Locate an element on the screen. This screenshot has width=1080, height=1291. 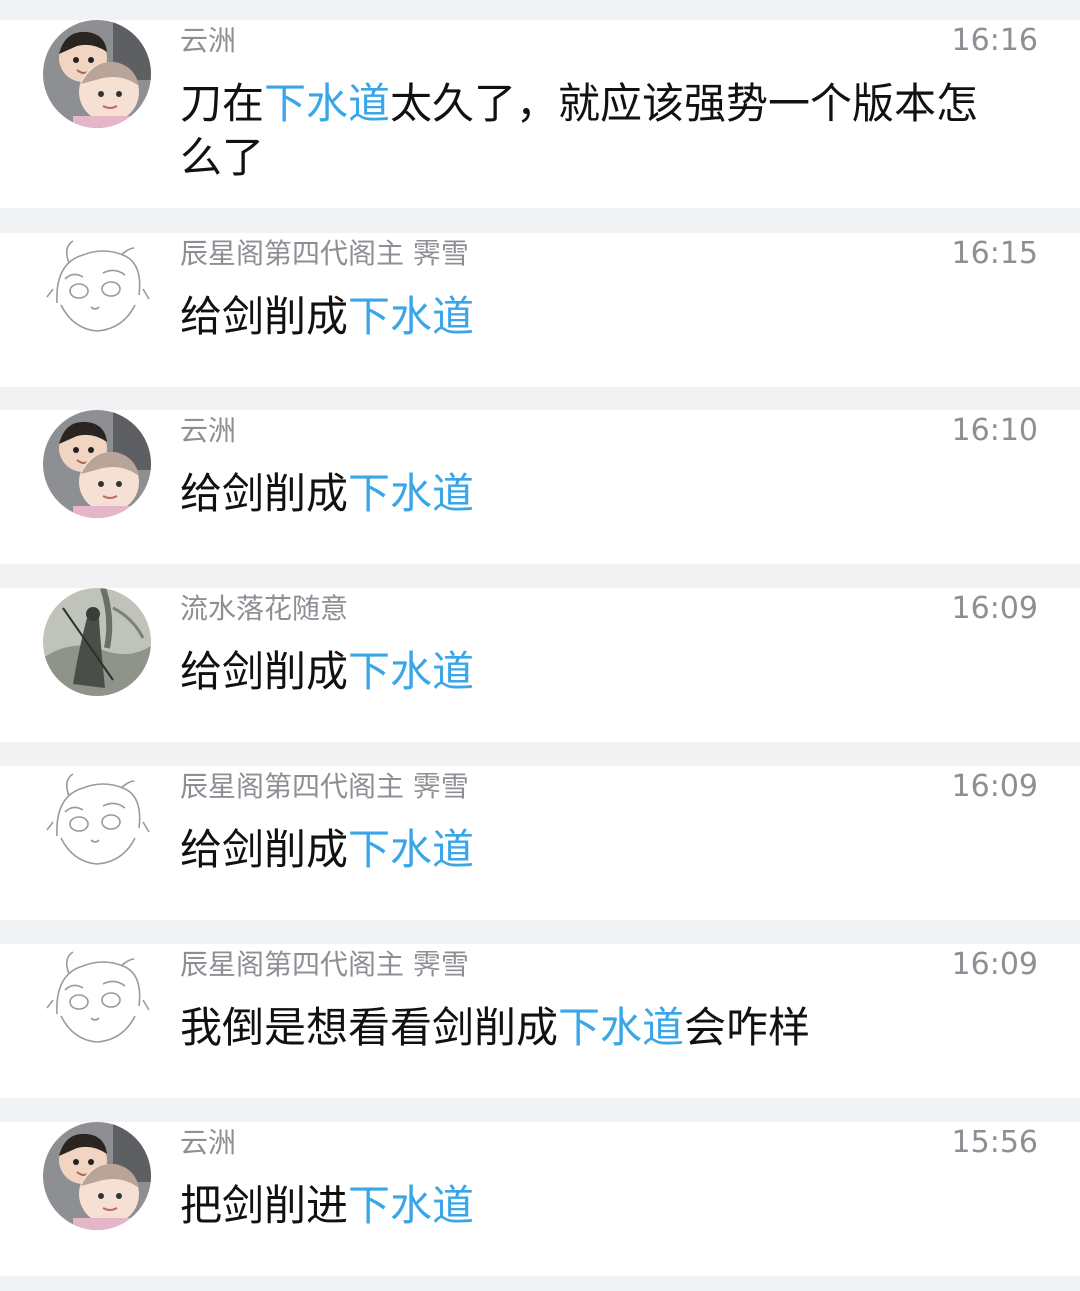
message-item: 云洲 15:56 把剑削进下水道 is located at coordinates (540, 1199).